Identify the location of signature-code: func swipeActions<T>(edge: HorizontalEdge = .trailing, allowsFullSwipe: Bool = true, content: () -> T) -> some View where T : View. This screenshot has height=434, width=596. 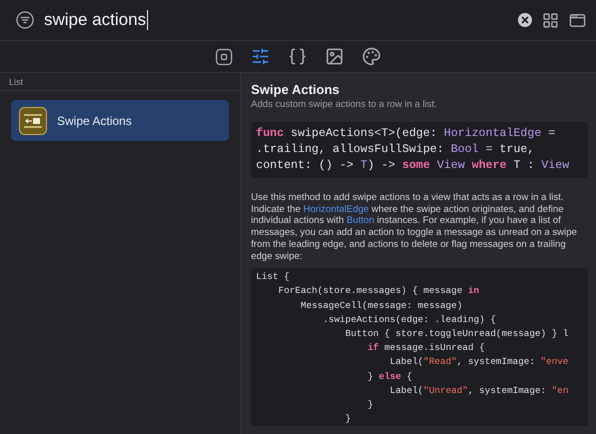
(419, 150).